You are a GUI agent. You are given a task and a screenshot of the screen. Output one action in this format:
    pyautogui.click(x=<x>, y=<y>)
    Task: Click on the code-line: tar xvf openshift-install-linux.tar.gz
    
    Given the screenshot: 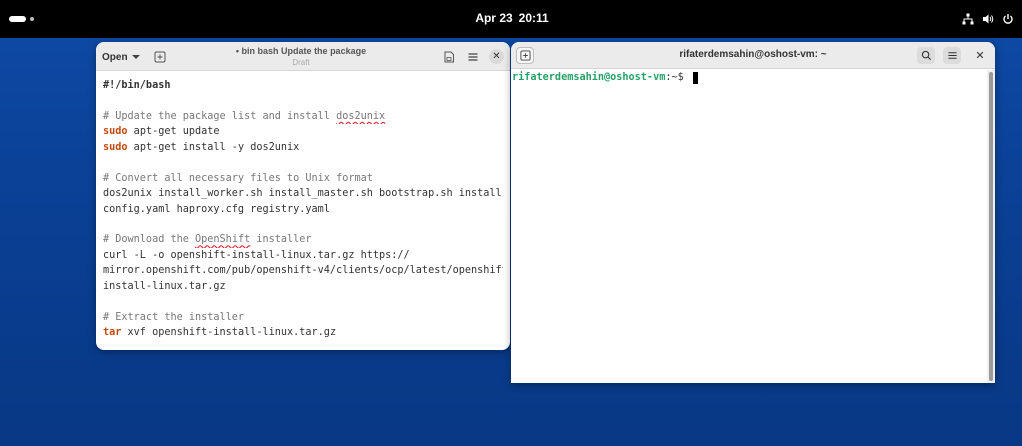 What is the action you would take?
    pyautogui.click(x=303, y=332)
    